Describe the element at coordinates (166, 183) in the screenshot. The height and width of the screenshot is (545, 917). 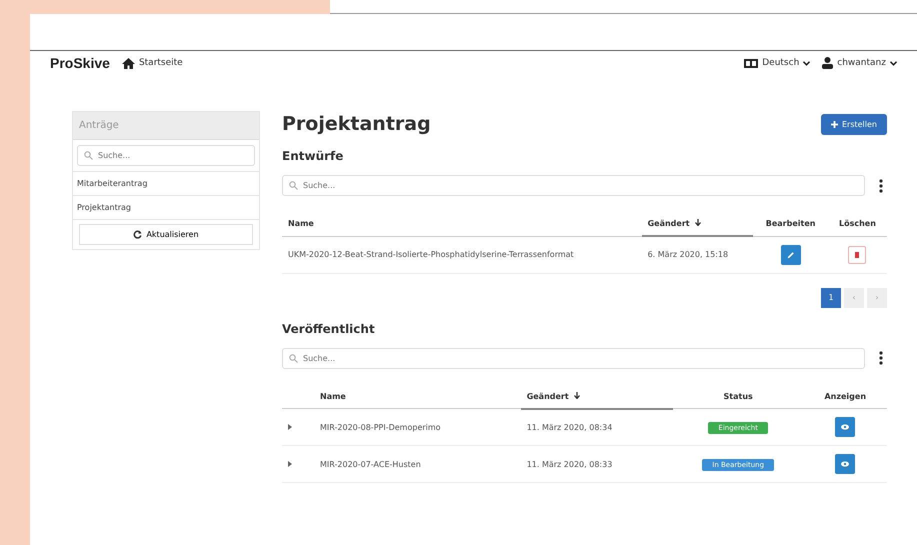
I see `sidebar-item: Mitarbeiterantrag` at that location.